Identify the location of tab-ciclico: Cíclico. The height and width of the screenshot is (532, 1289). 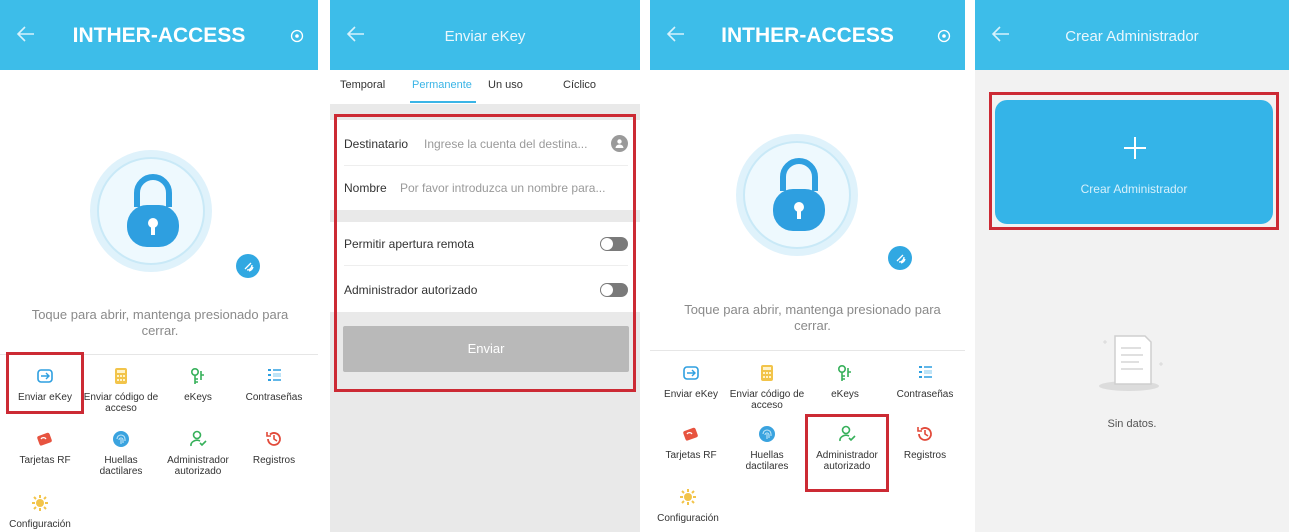
(579, 85).